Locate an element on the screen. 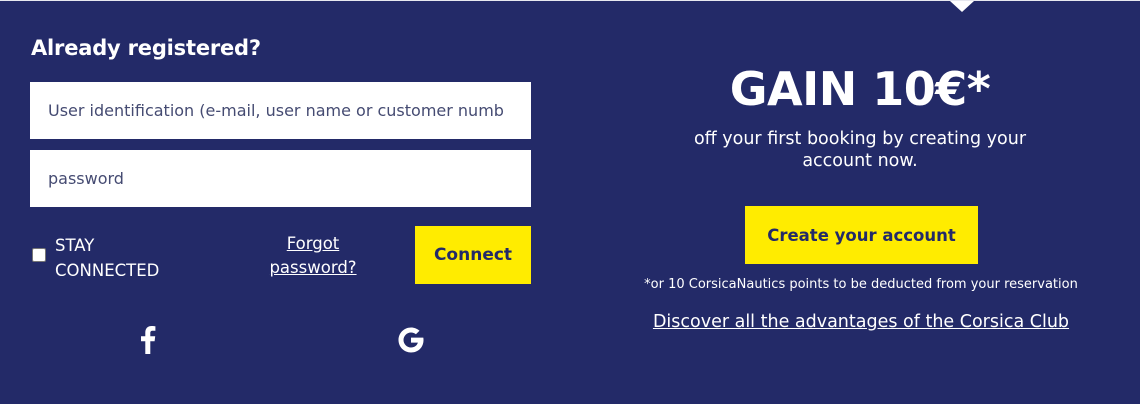  dropdown-caret-icon is located at coordinates (962, 6).